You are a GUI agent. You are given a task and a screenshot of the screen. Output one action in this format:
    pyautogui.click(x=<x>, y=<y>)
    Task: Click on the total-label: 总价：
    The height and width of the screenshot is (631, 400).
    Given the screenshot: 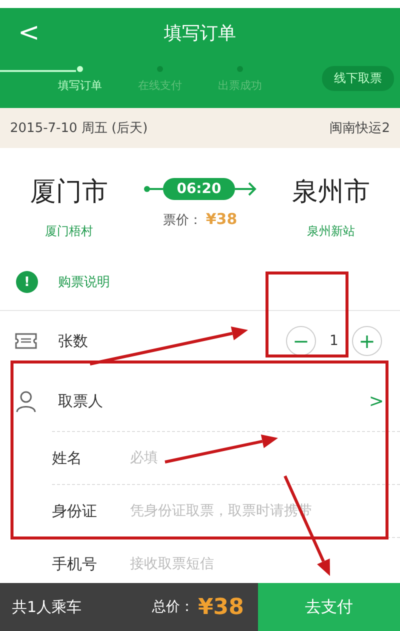 What is the action you would take?
    pyautogui.click(x=173, y=607)
    